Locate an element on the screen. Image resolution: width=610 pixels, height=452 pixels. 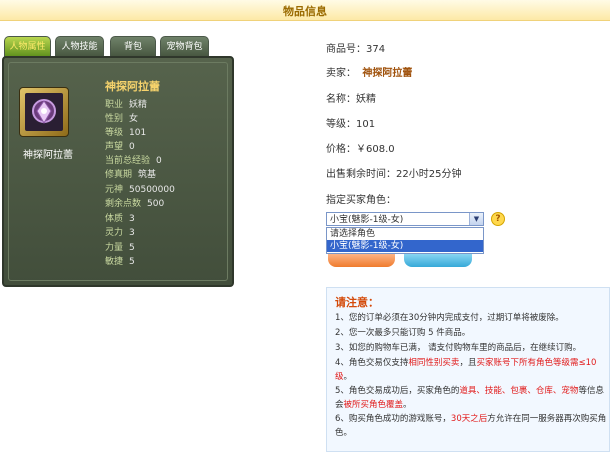
tab-character-skills: 人物技能 is located at coordinates (79, 46).